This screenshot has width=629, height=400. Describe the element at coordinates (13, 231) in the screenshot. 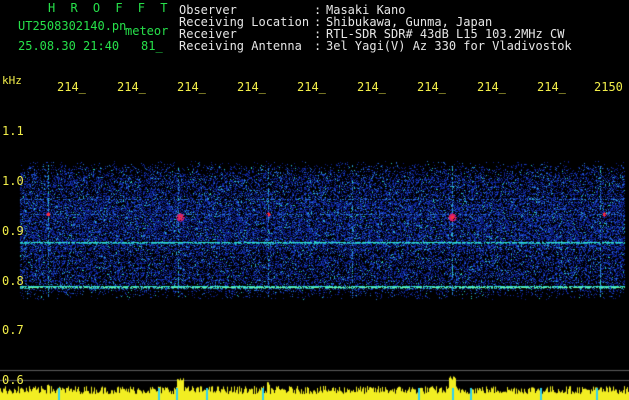

I see `y-tick-label: 0.9` at that location.